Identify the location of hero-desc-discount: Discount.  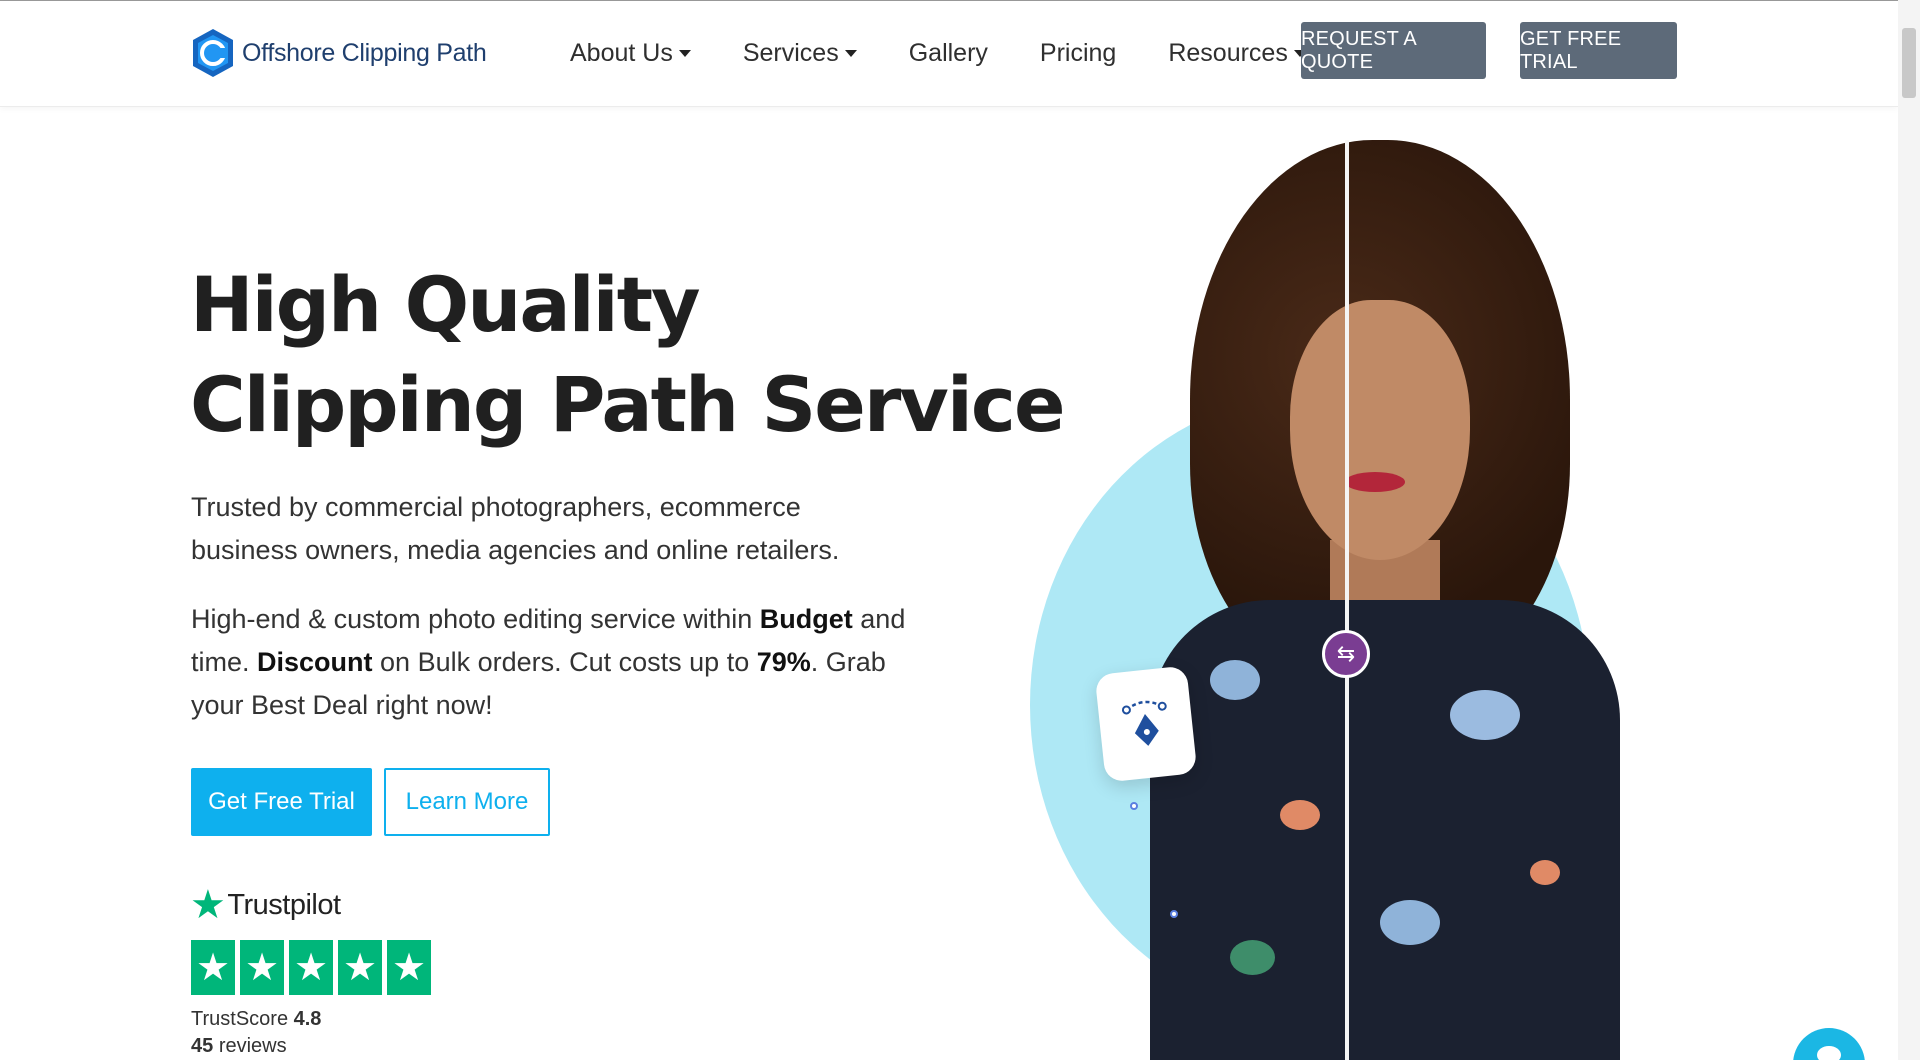
(315, 662).